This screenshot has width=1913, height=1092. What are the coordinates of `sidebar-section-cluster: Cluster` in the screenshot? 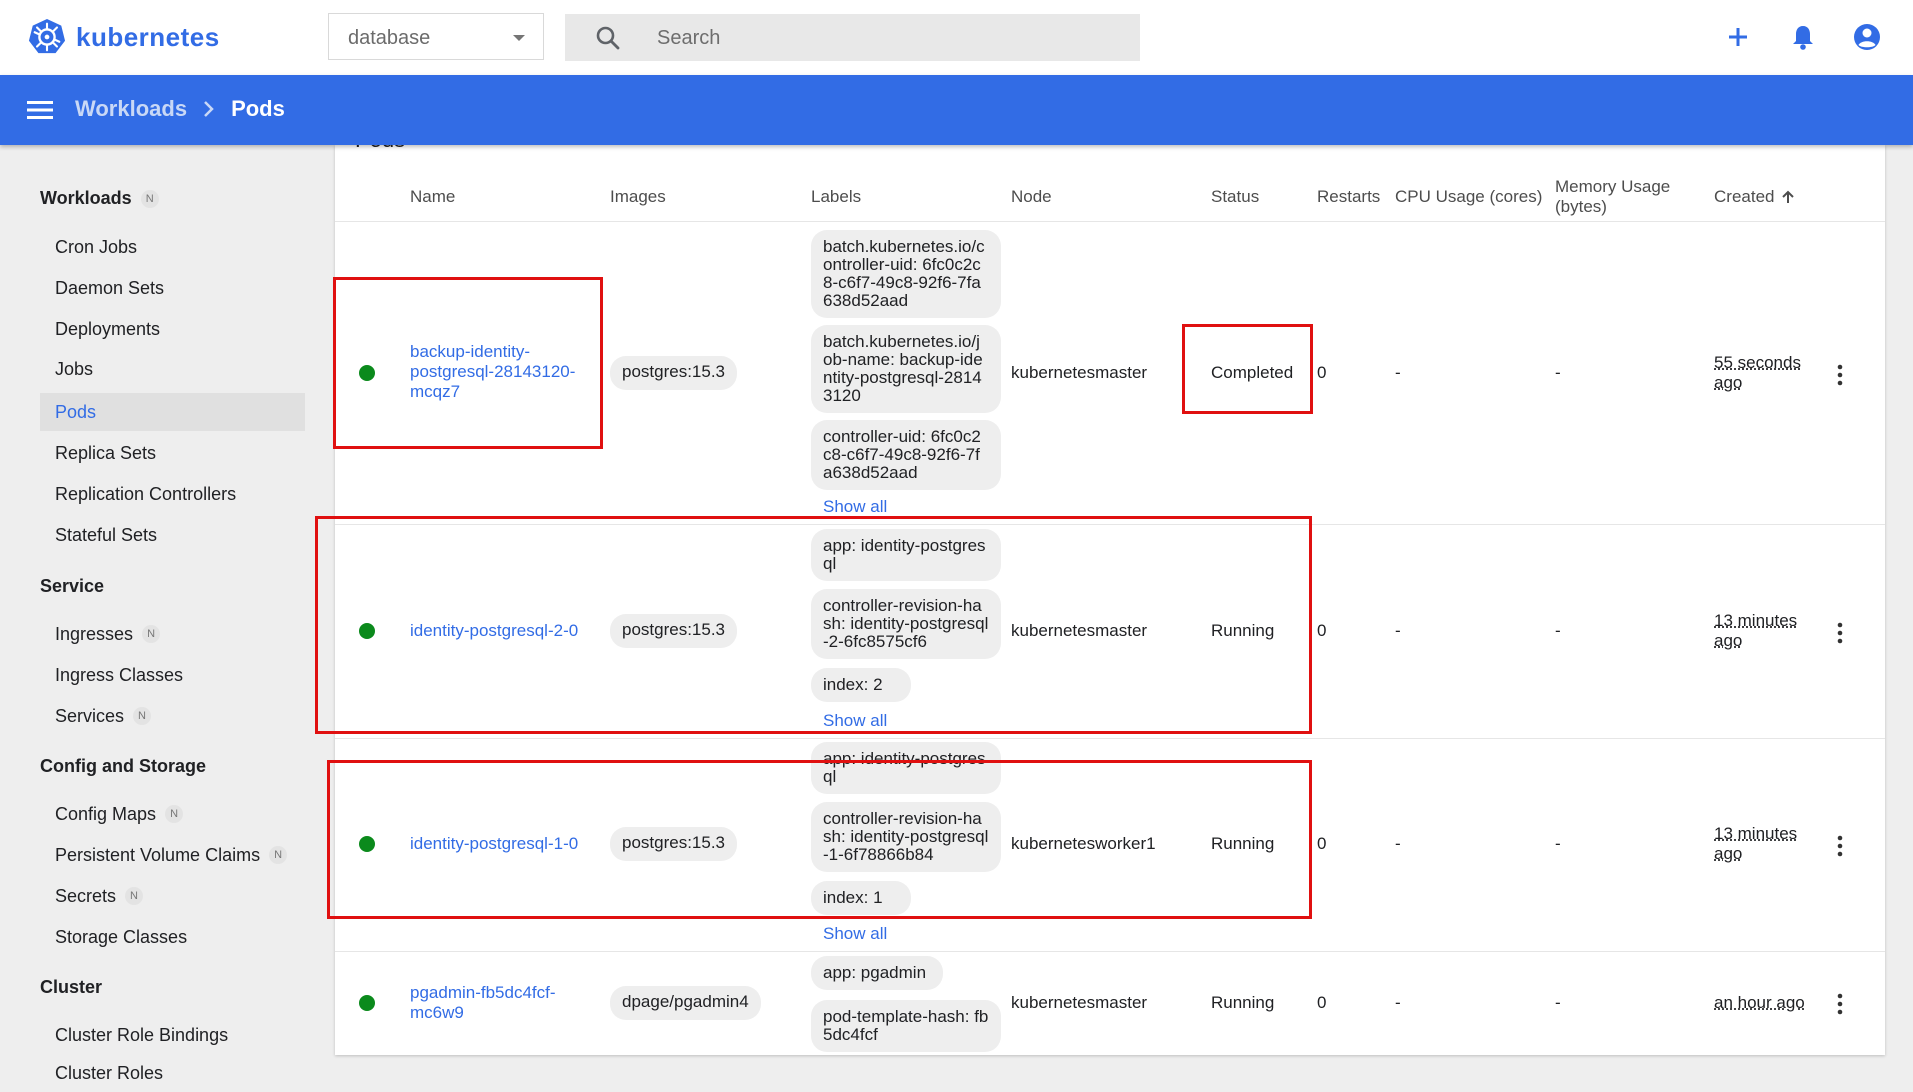 It's located at (71, 987).